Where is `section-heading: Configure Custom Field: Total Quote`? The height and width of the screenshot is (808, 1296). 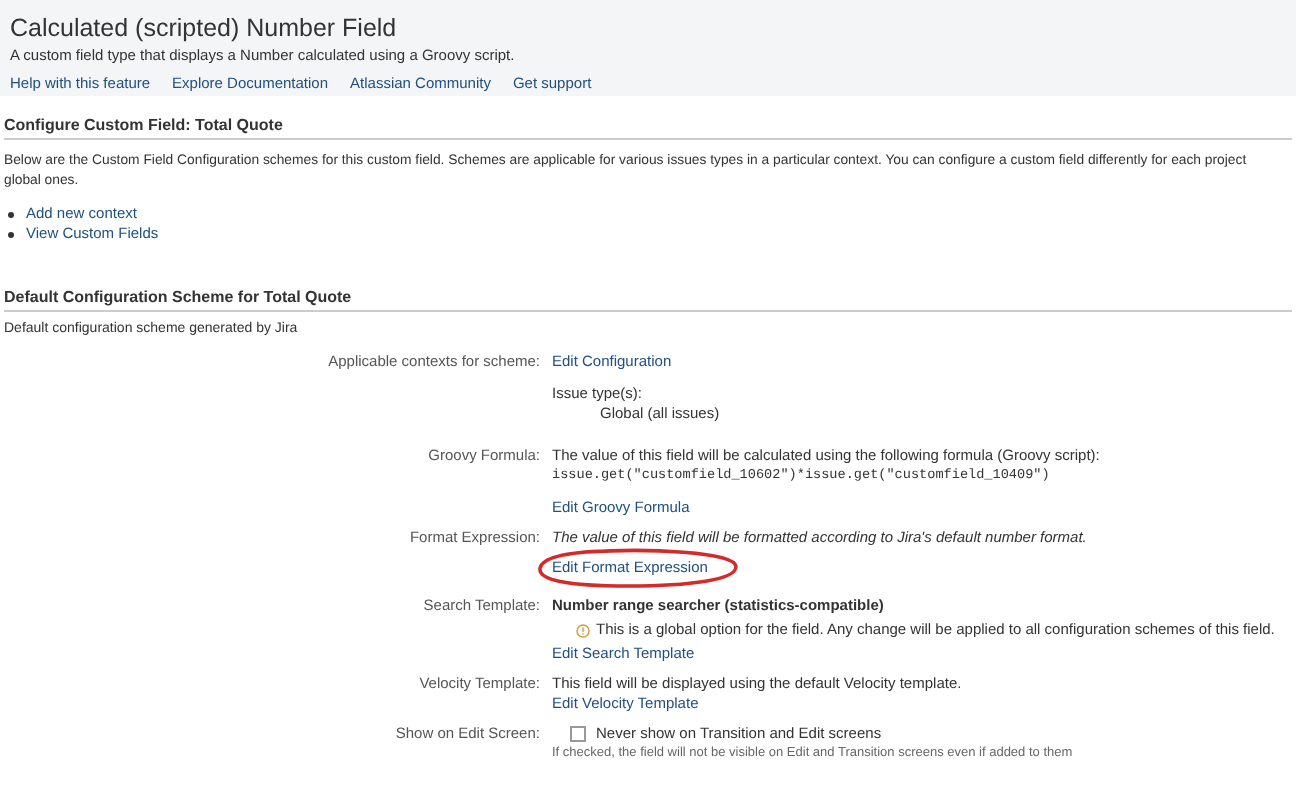
section-heading: Configure Custom Field: Total Quote is located at coordinates (648, 127).